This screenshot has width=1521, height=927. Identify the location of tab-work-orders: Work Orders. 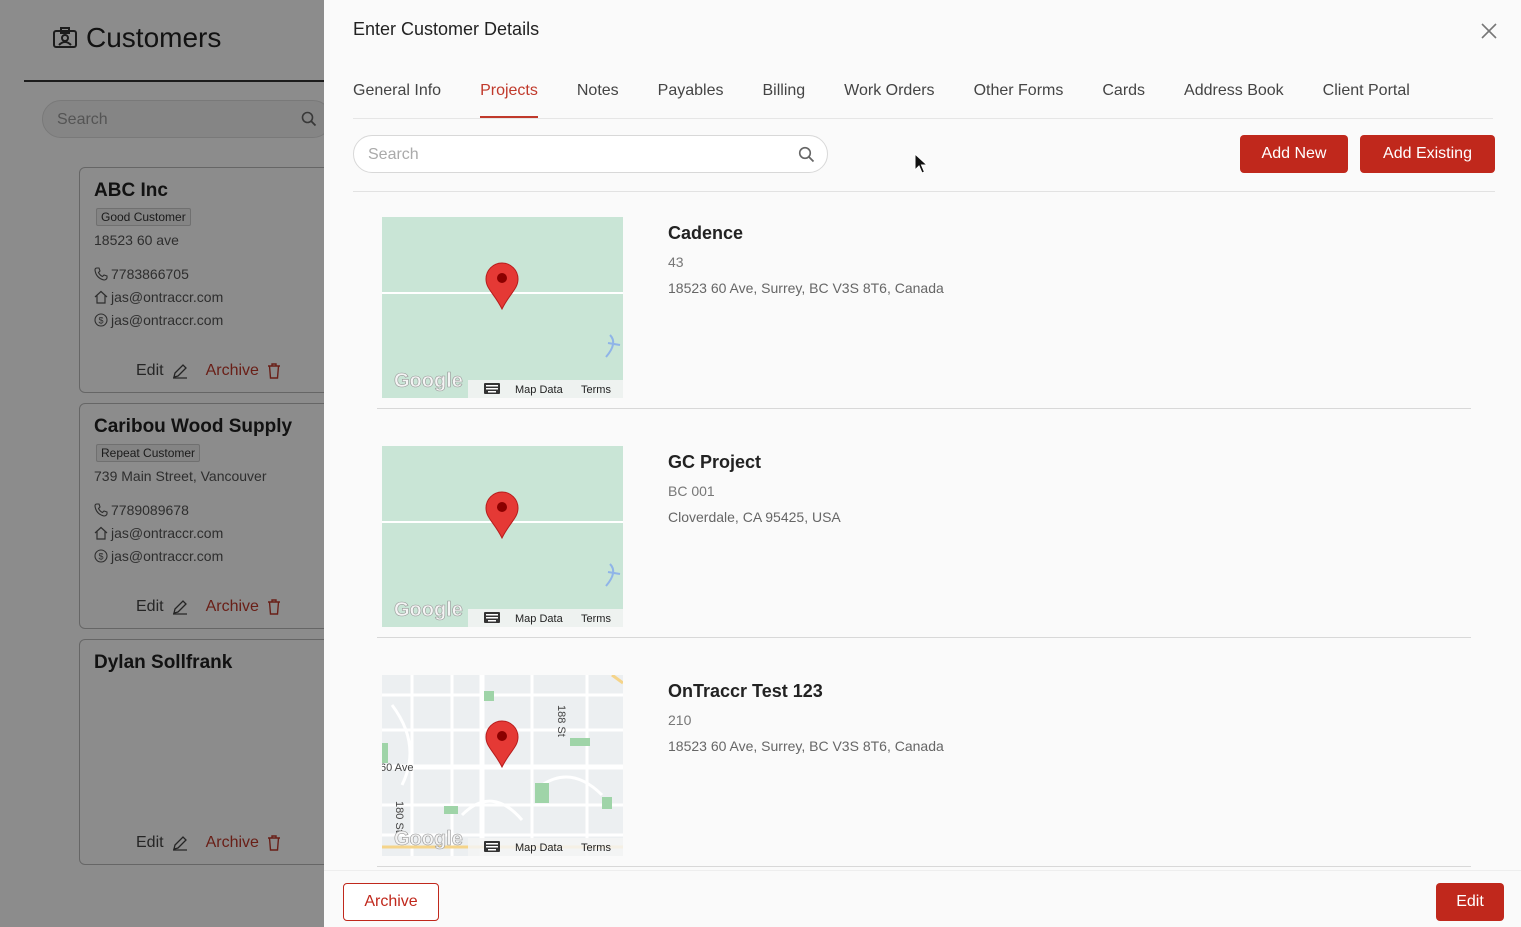
(889, 91).